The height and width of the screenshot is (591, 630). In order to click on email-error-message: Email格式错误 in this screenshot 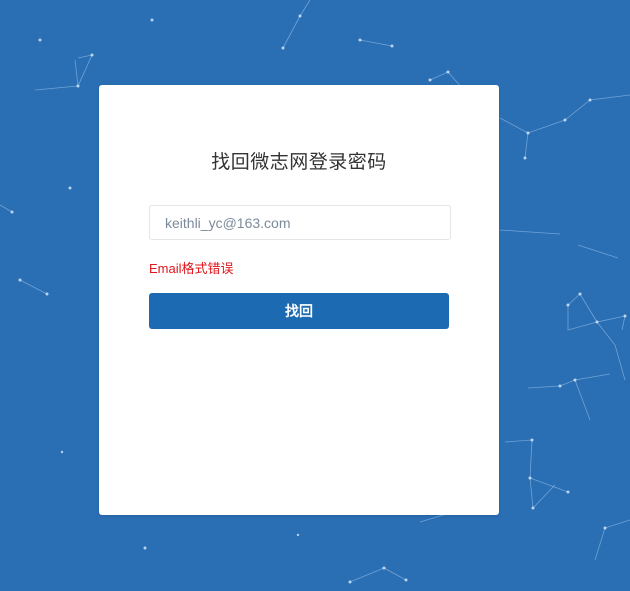, I will do `click(191, 268)`.